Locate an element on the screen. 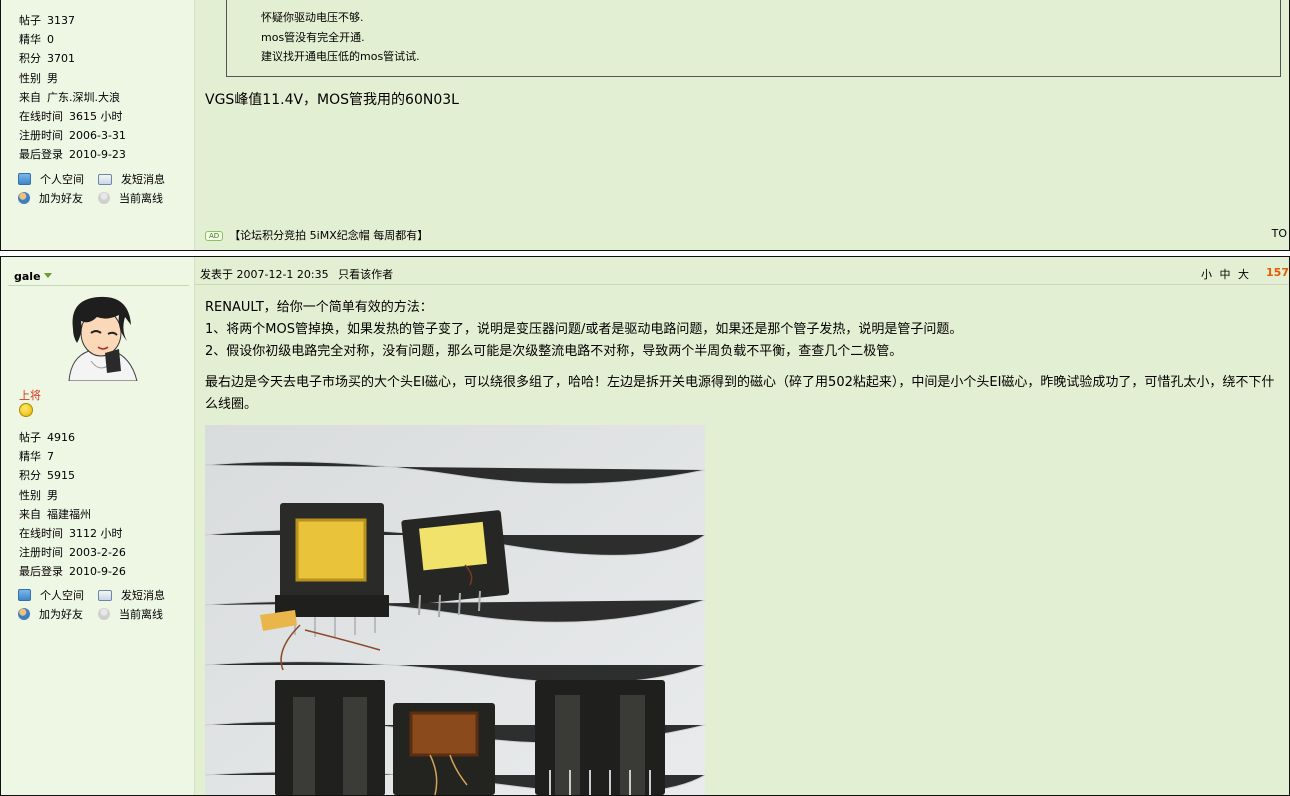 The width and height of the screenshot is (1290, 796). user-rank: 上将 is located at coordinates (30, 395).